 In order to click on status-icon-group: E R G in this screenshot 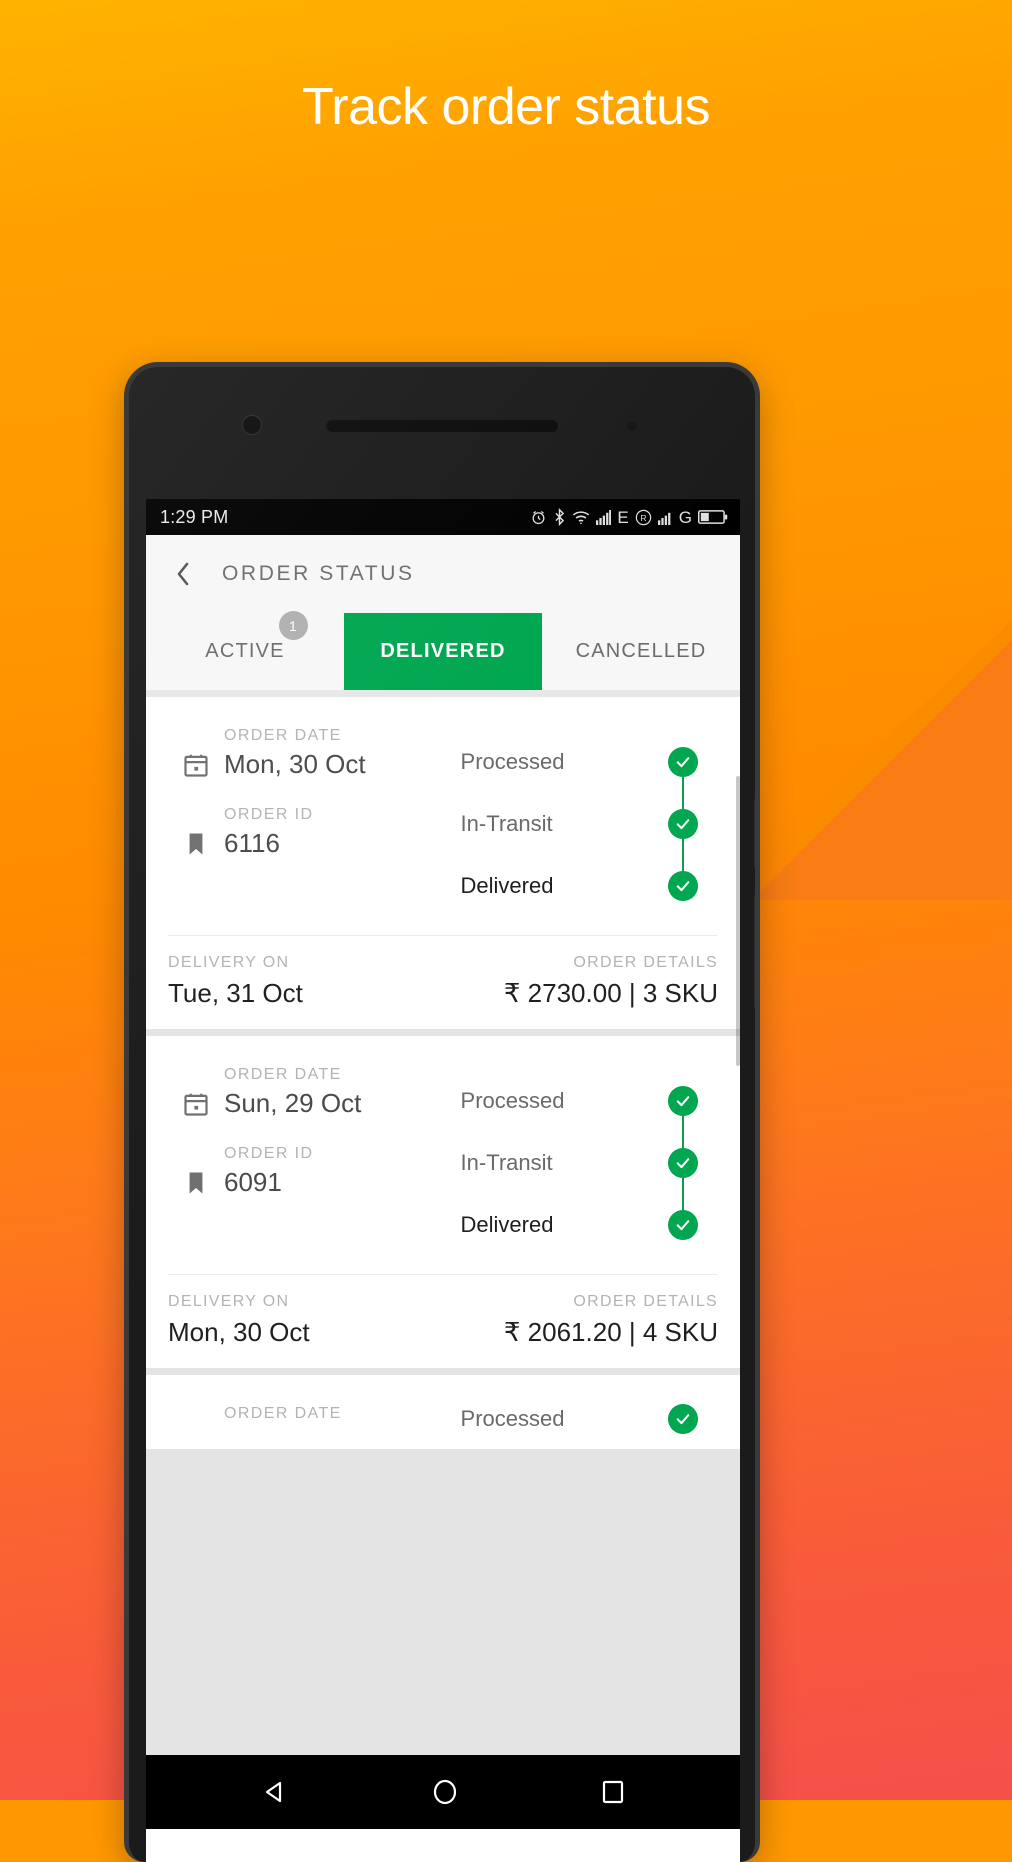, I will do `click(629, 517)`.